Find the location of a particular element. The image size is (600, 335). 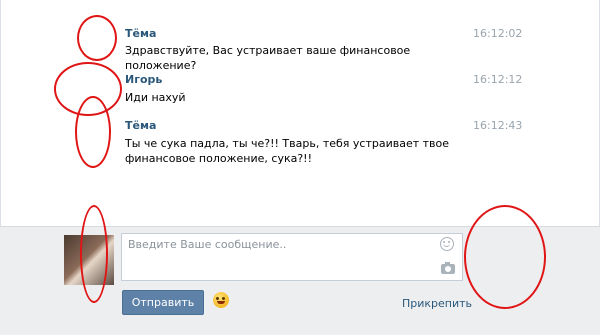

emoji-icon is located at coordinates (221, 300).